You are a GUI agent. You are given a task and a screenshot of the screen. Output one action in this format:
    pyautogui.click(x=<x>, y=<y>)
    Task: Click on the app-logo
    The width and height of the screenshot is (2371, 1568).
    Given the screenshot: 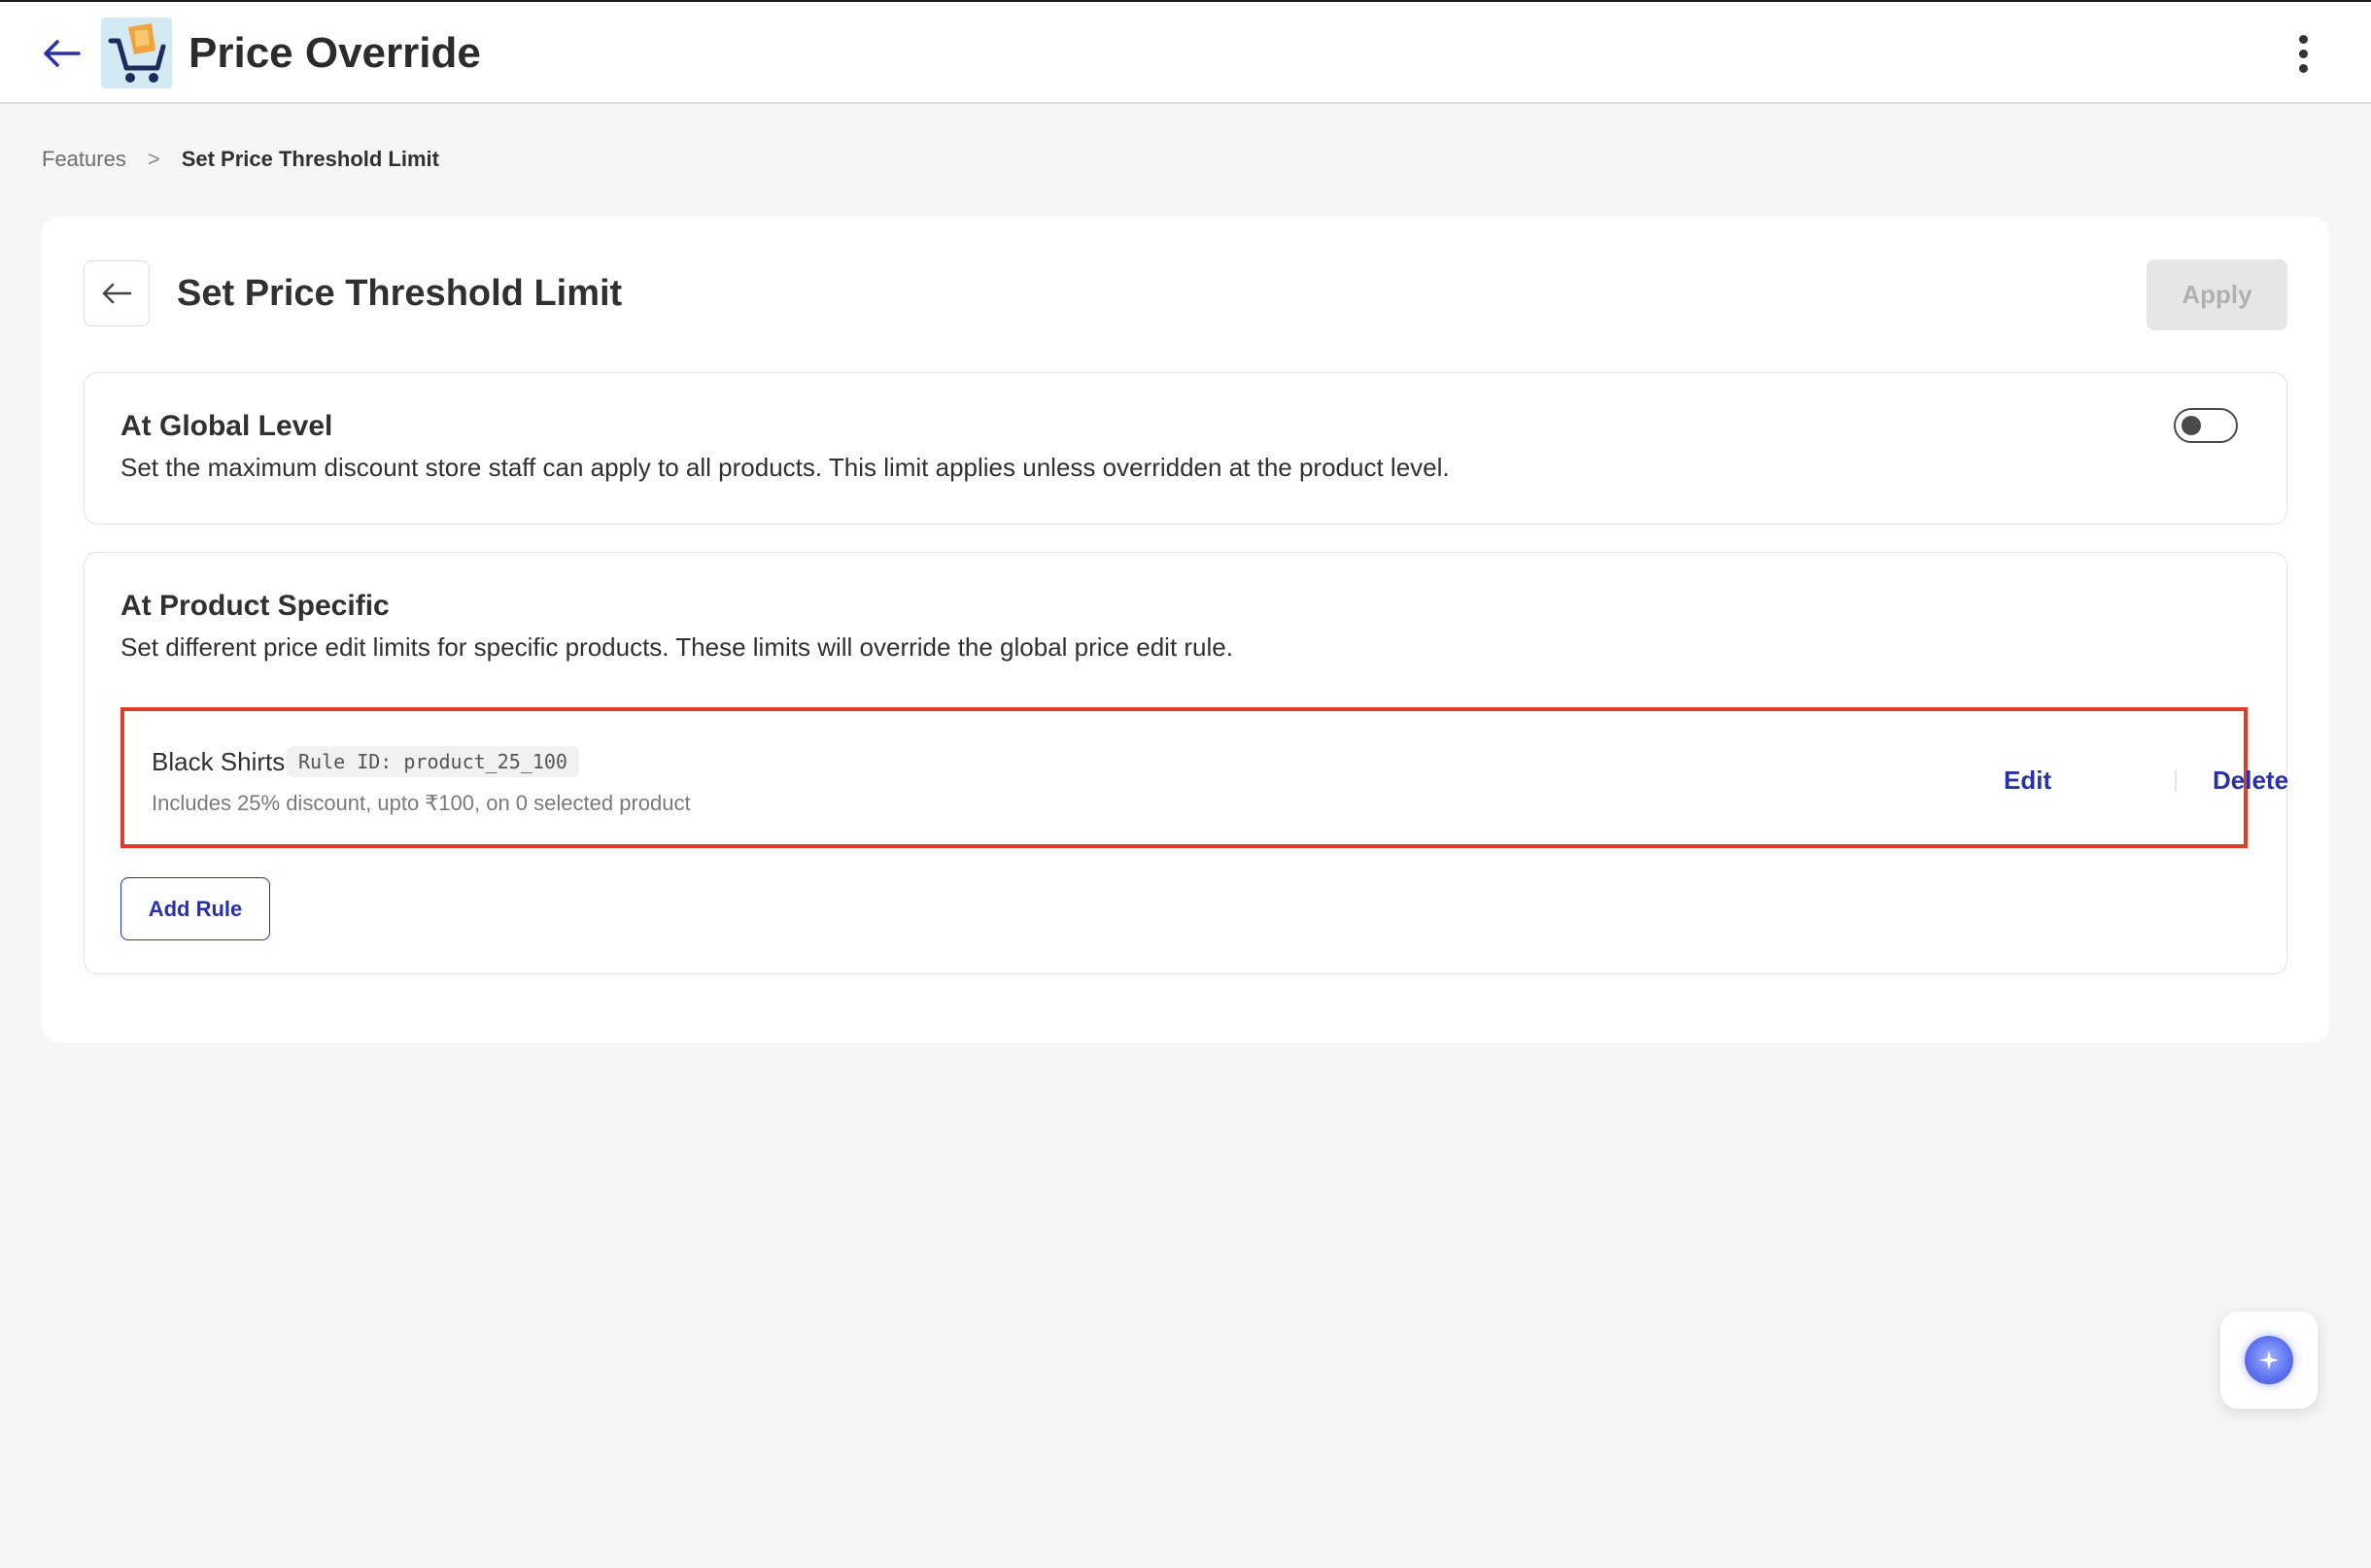 What is the action you would take?
    pyautogui.click(x=136, y=52)
    